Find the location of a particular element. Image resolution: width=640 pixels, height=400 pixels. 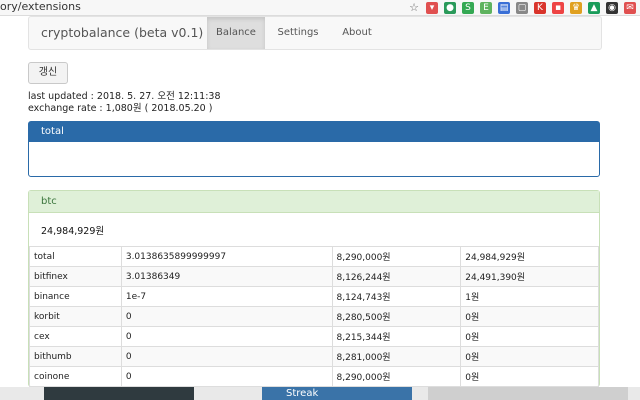

table-row: bitfinex 3.01386349 8,126,244원 24,491,390원 is located at coordinates (314, 276).